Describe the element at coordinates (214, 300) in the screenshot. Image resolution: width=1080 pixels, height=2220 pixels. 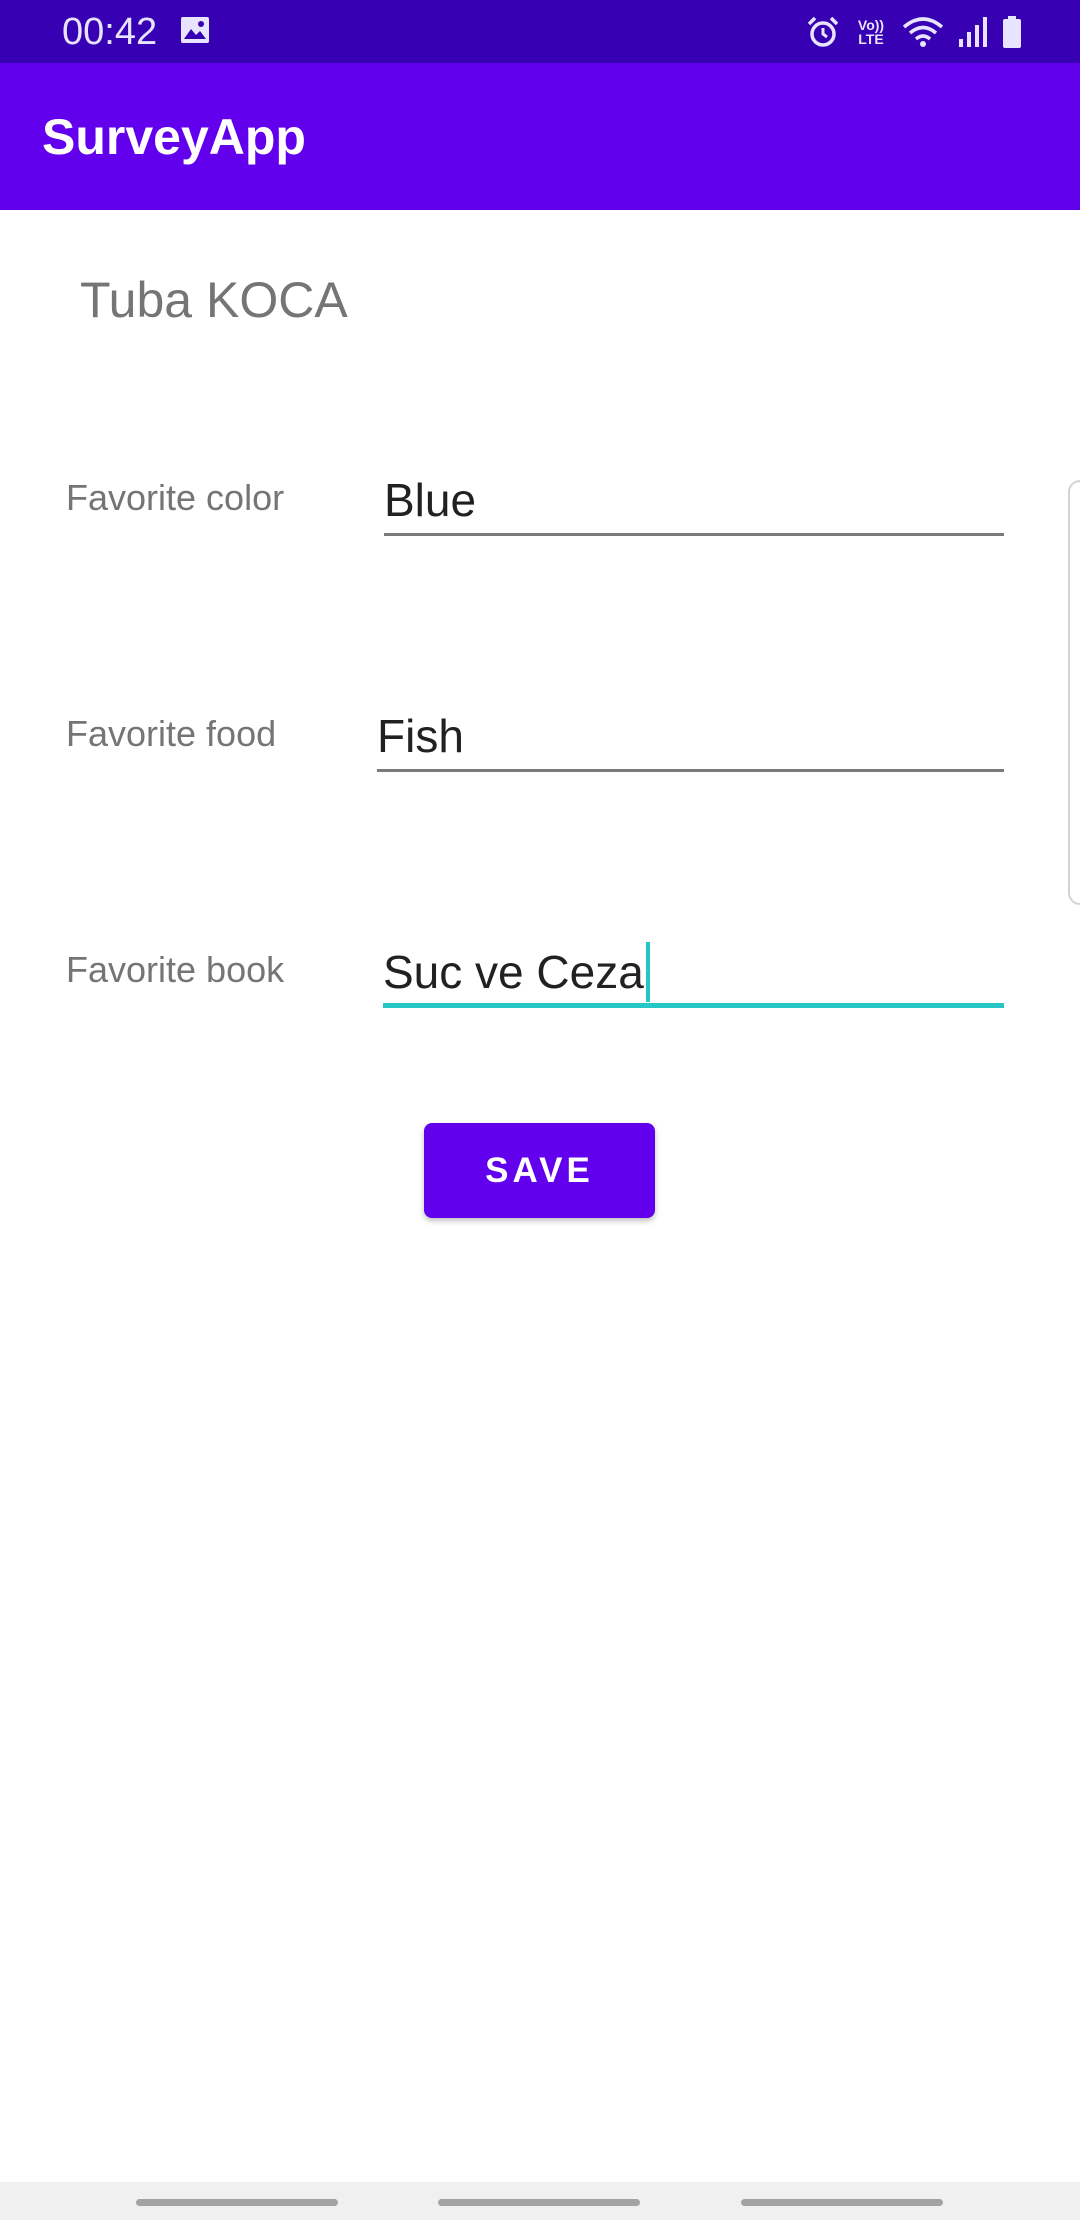
I see `user-name: Tuba KOCA` at that location.